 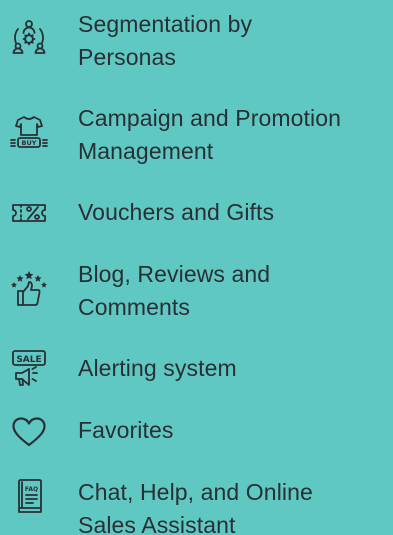 I want to click on heart-icon, so click(x=29, y=432).